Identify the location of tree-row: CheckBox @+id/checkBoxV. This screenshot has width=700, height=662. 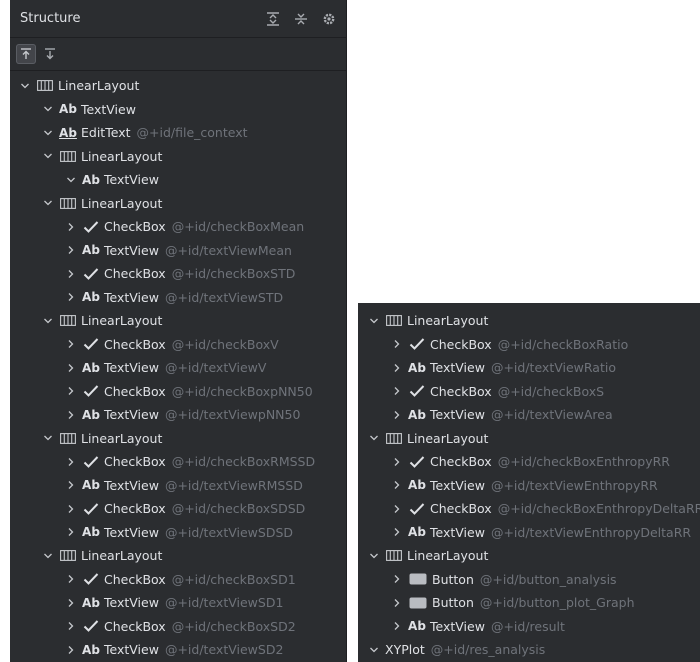
(178, 345).